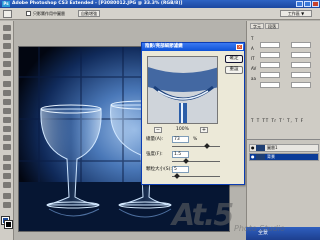  What do you see at coordinates (7, 158) in the screenshot?
I see `pen-tool-icon` at bounding box center [7, 158].